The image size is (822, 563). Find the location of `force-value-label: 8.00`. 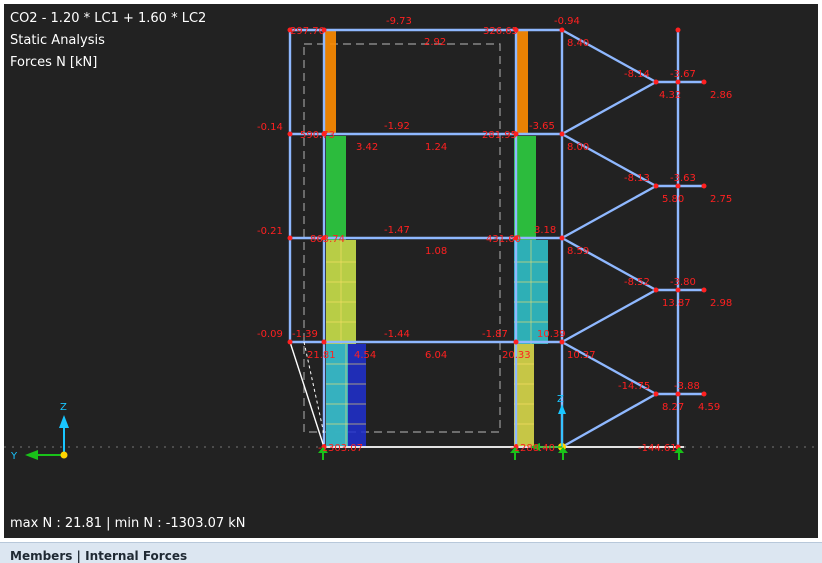

force-value-label: 8.00 is located at coordinates (578, 147).